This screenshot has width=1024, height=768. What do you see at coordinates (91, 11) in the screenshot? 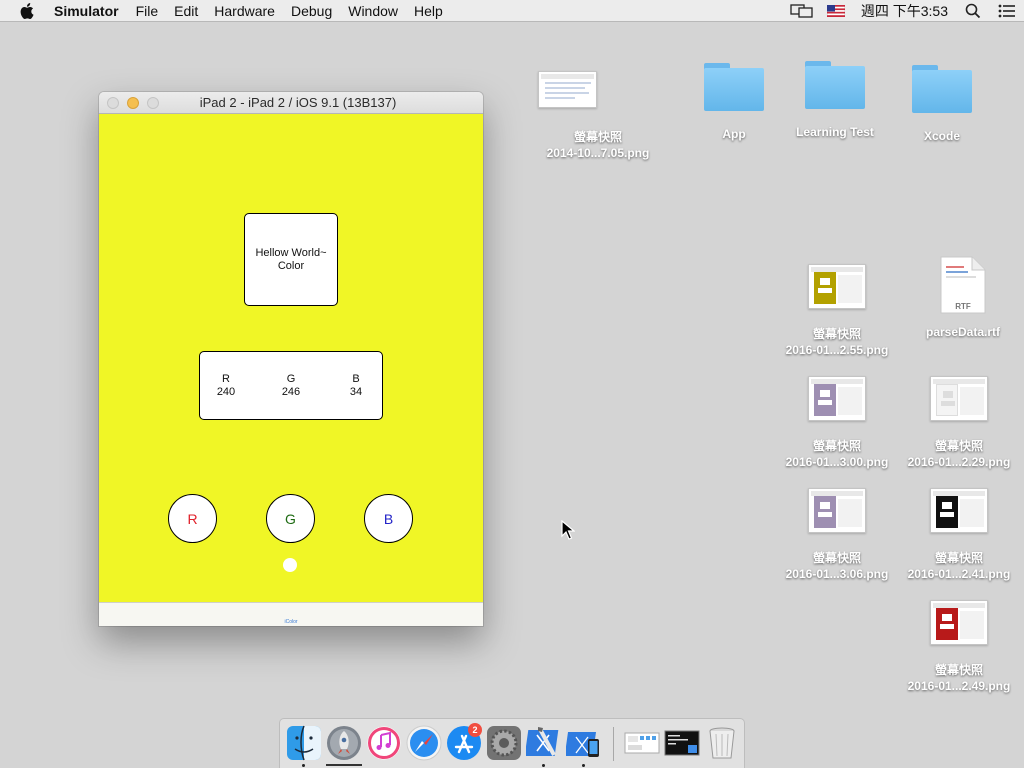
I see `menu-app-simulator: Simulator` at bounding box center [91, 11].